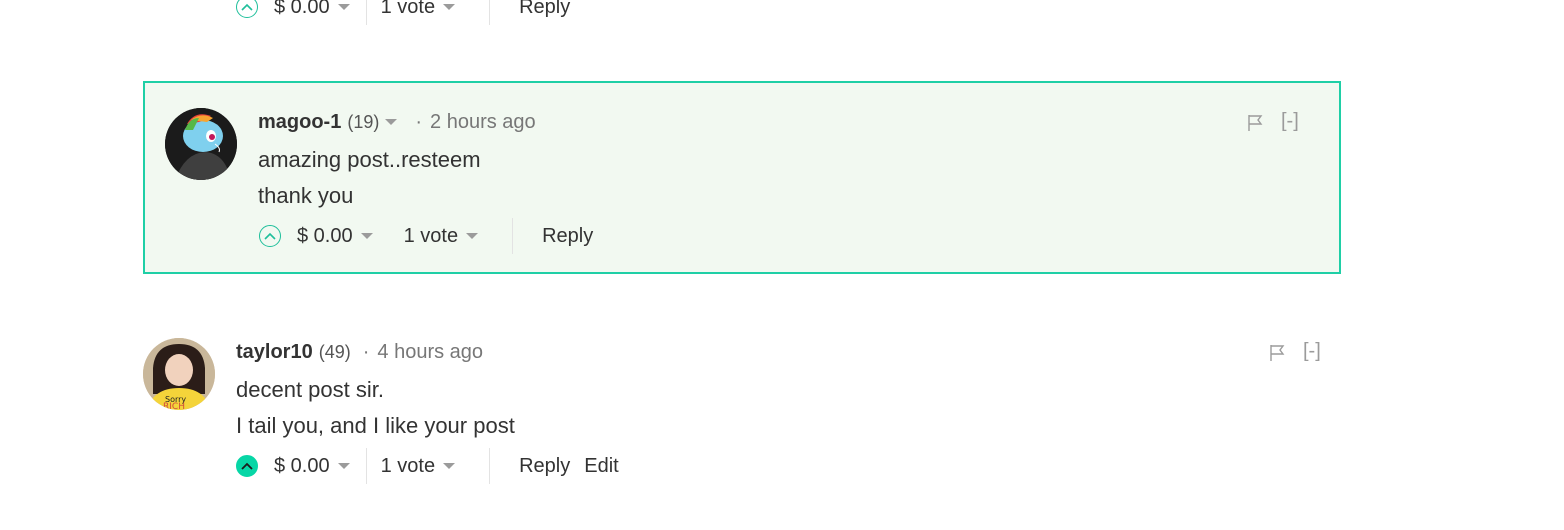 This screenshot has height=530, width=1564. I want to click on avatar, so click(201, 144).